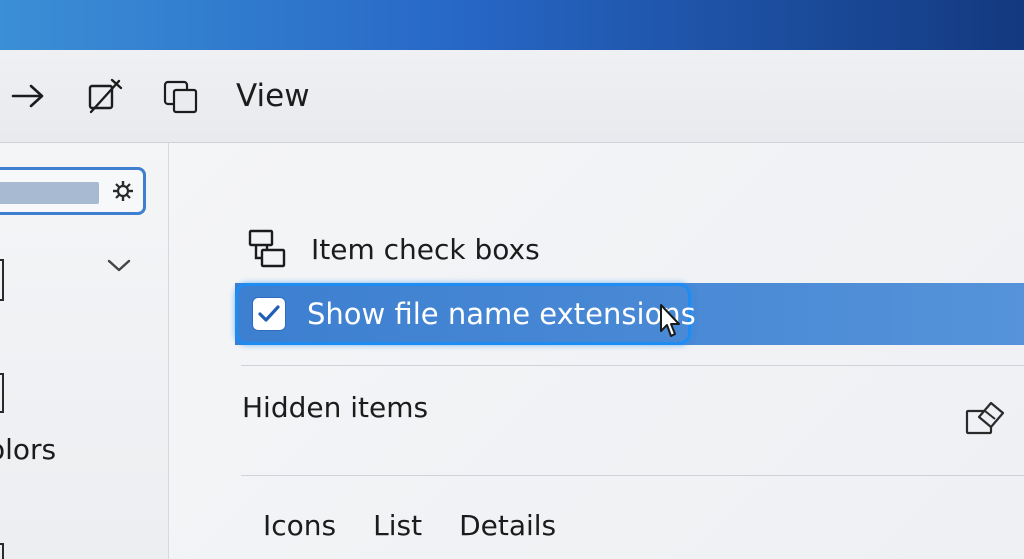 The width and height of the screenshot is (1024, 559). I want to click on layout-options: Icons List Details, so click(409, 525).